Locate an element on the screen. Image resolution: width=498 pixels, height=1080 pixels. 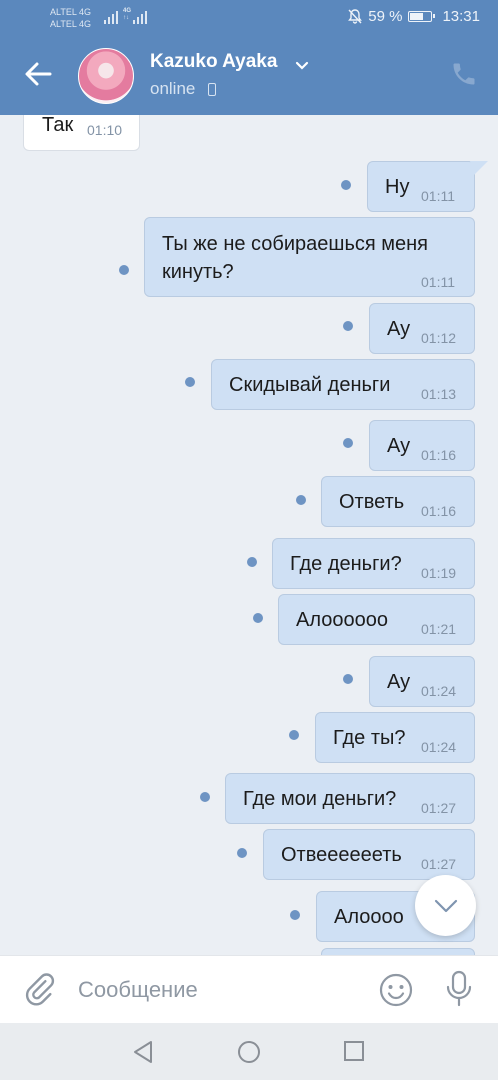
message-bubble: Ты же не собираешься меня кинуть? 01:11 is located at coordinates (309, 257).